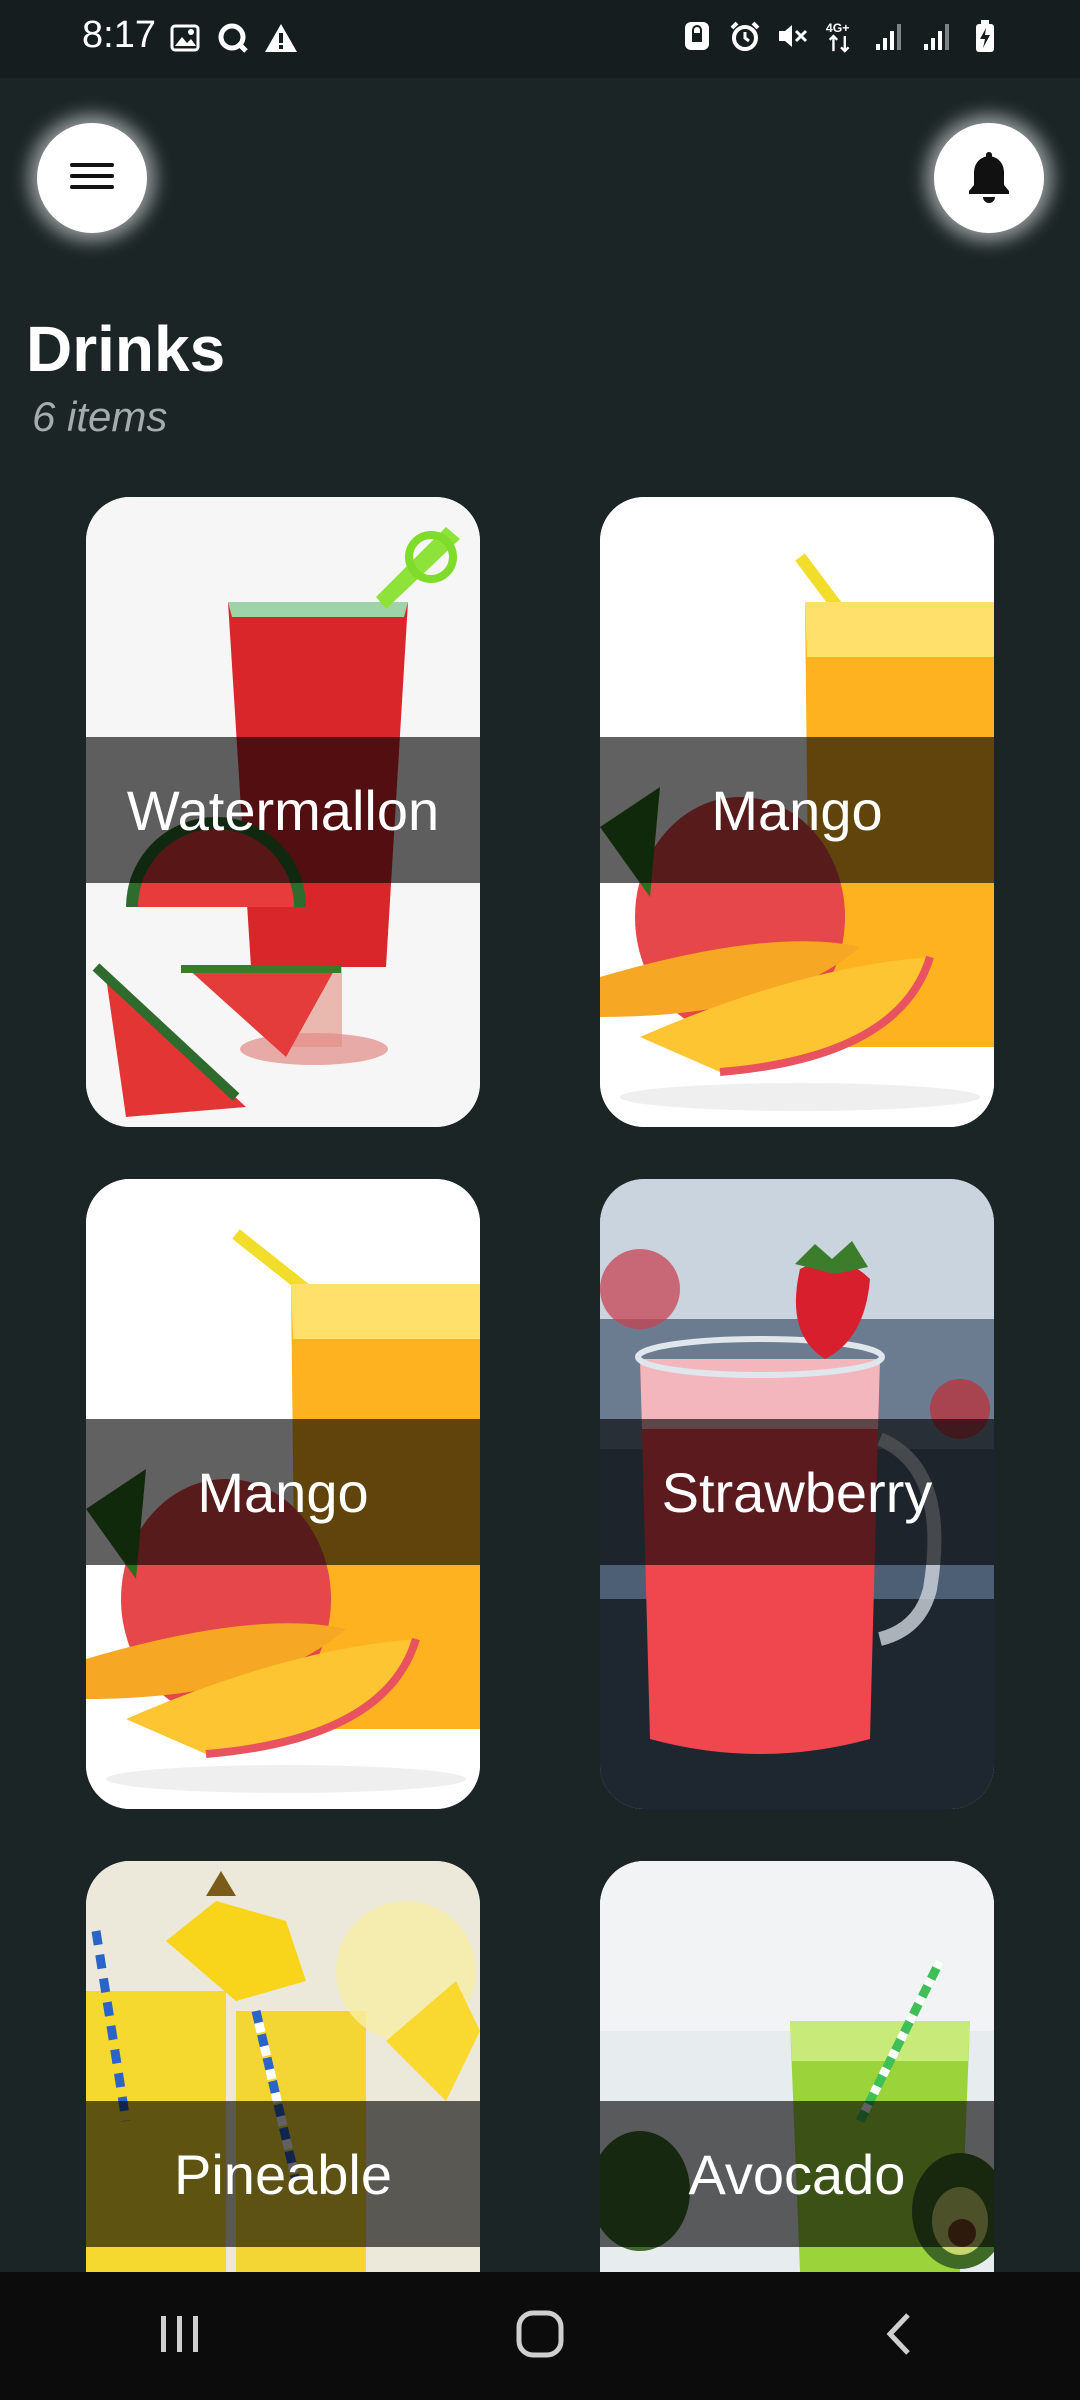 The width and height of the screenshot is (1080, 2400). I want to click on recent-apps-button, so click(180, 2336).